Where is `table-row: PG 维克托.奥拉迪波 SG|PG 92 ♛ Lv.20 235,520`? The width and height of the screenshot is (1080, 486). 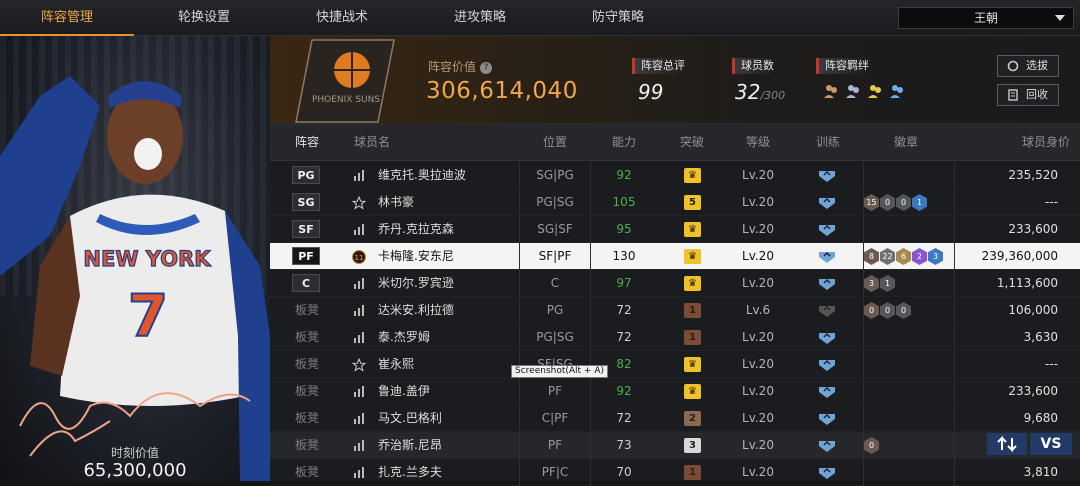 table-row: PG 维克托.奥拉迪波 SG|PG 92 ♛ Lv.20 235,520 is located at coordinates (675, 175).